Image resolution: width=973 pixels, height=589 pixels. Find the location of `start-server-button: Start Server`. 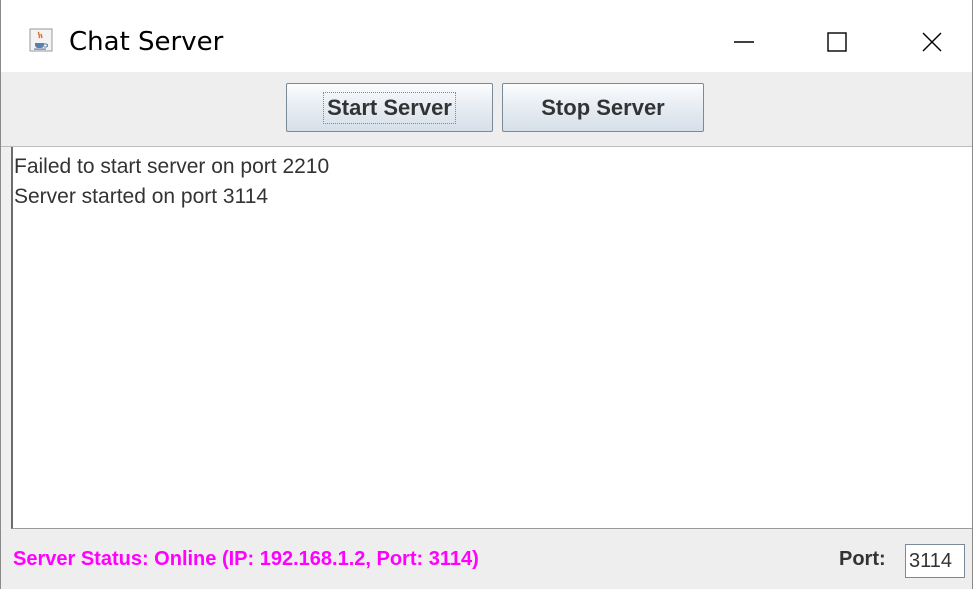

start-server-button: Start Server is located at coordinates (389, 107).